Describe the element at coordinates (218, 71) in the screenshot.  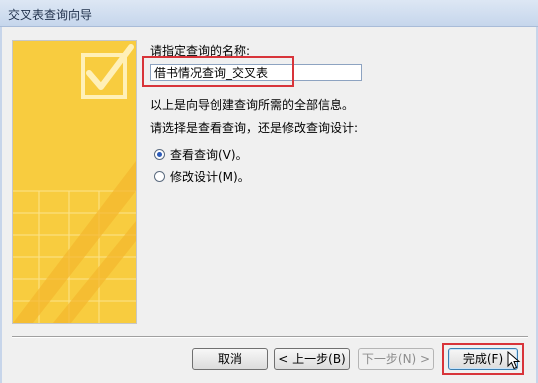
I see `highlight-box-name` at that location.